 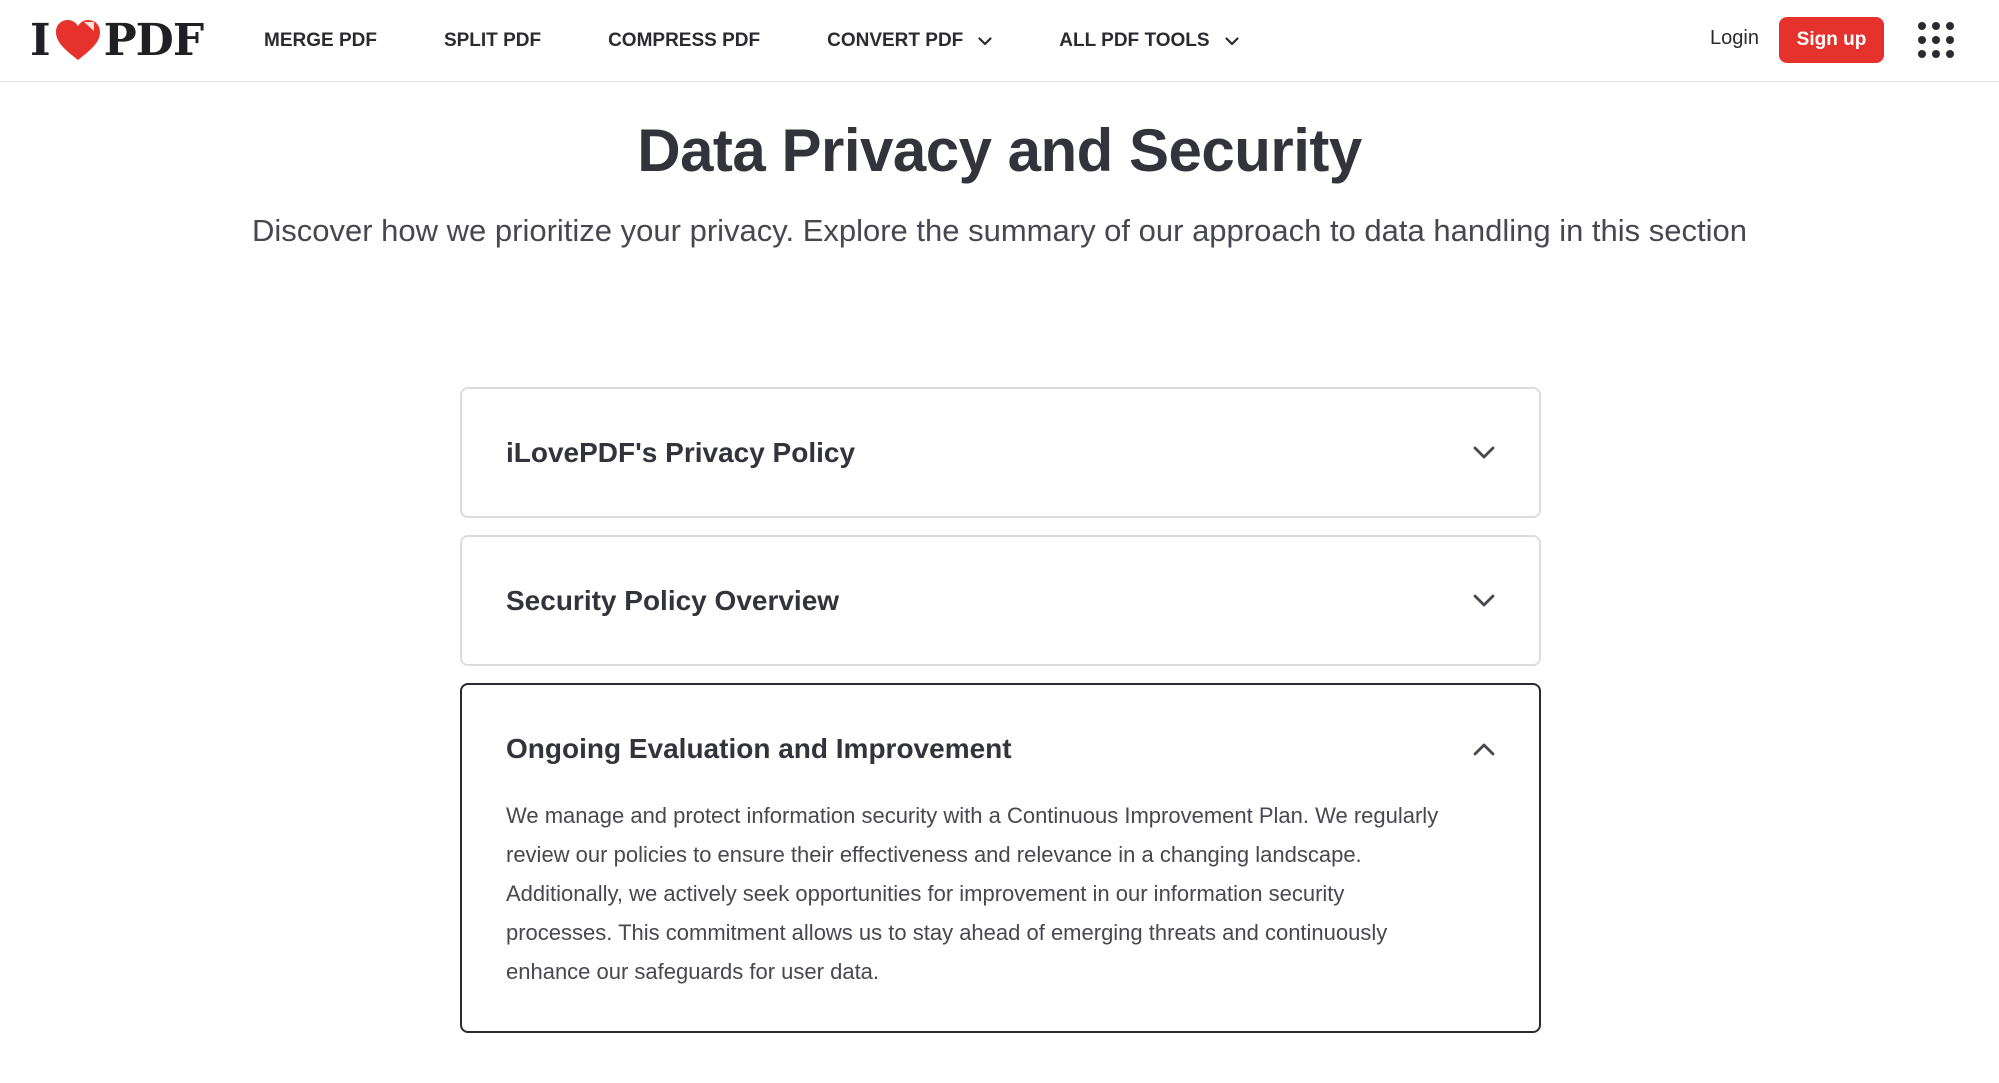 I want to click on accordion-header: Security Policy Overview, so click(x=1000, y=600).